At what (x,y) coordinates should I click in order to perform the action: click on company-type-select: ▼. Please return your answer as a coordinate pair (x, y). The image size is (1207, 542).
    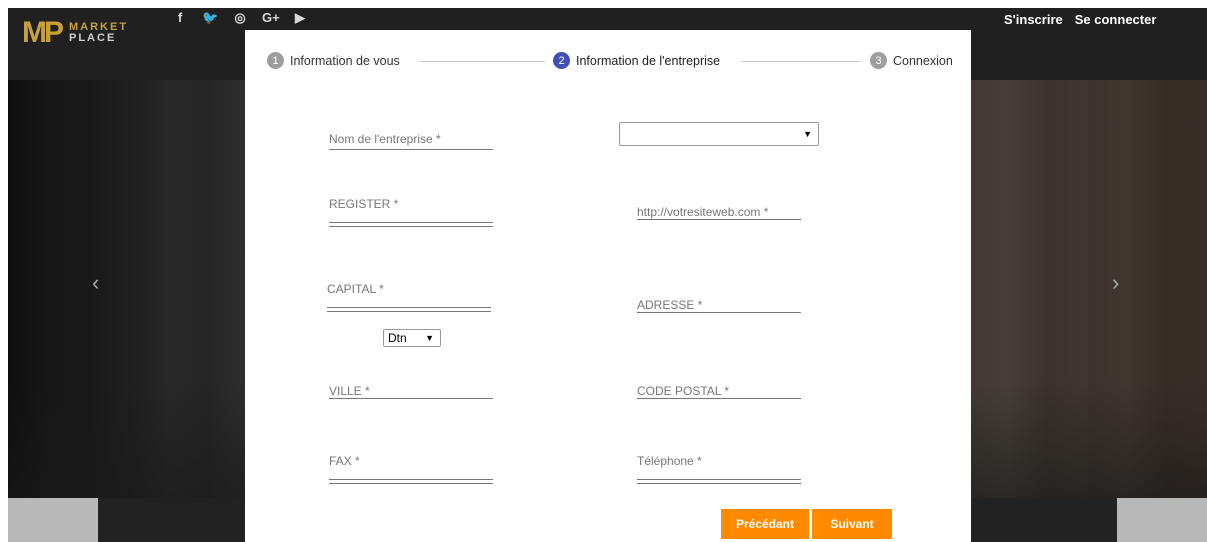
    Looking at the image, I should click on (719, 134).